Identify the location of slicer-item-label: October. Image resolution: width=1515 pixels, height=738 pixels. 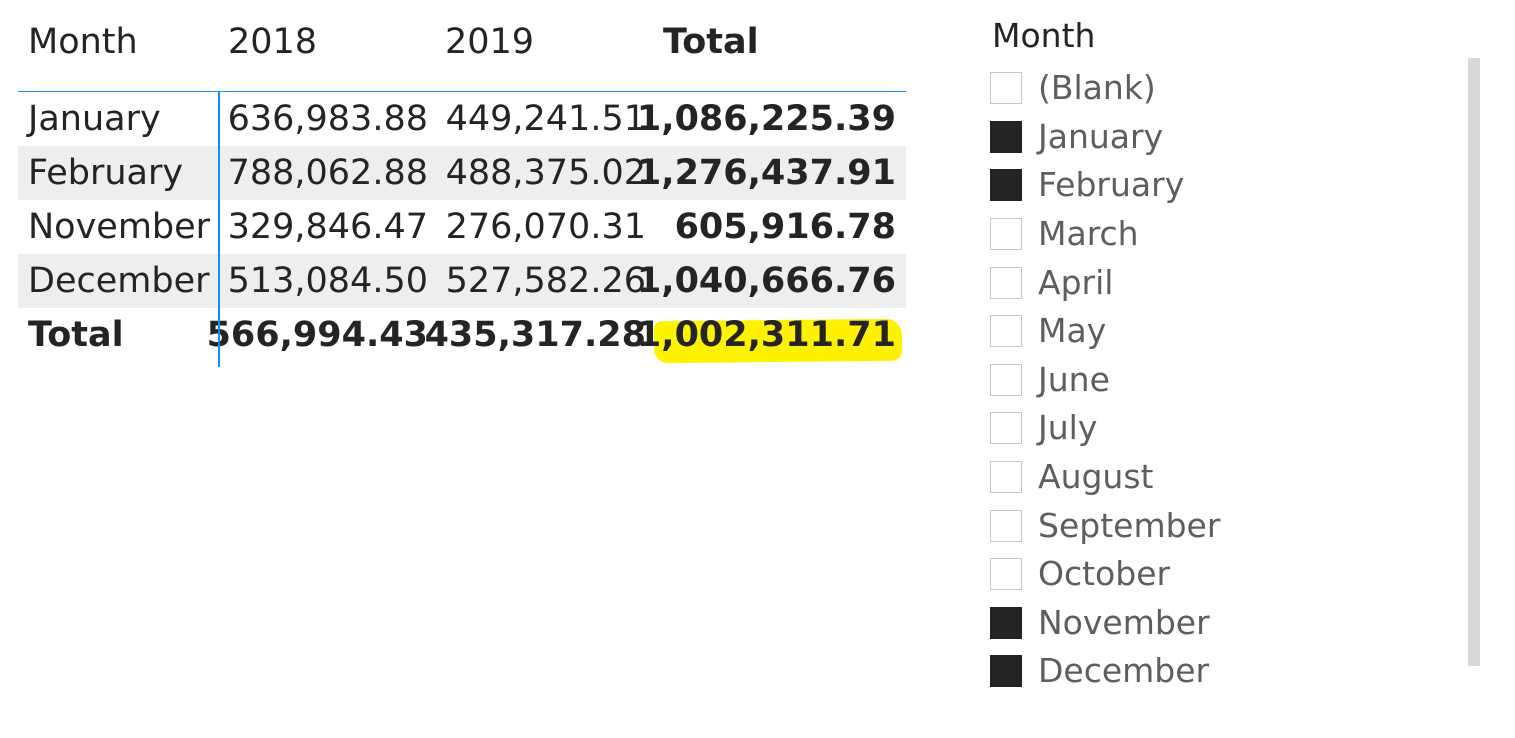
(1104, 574).